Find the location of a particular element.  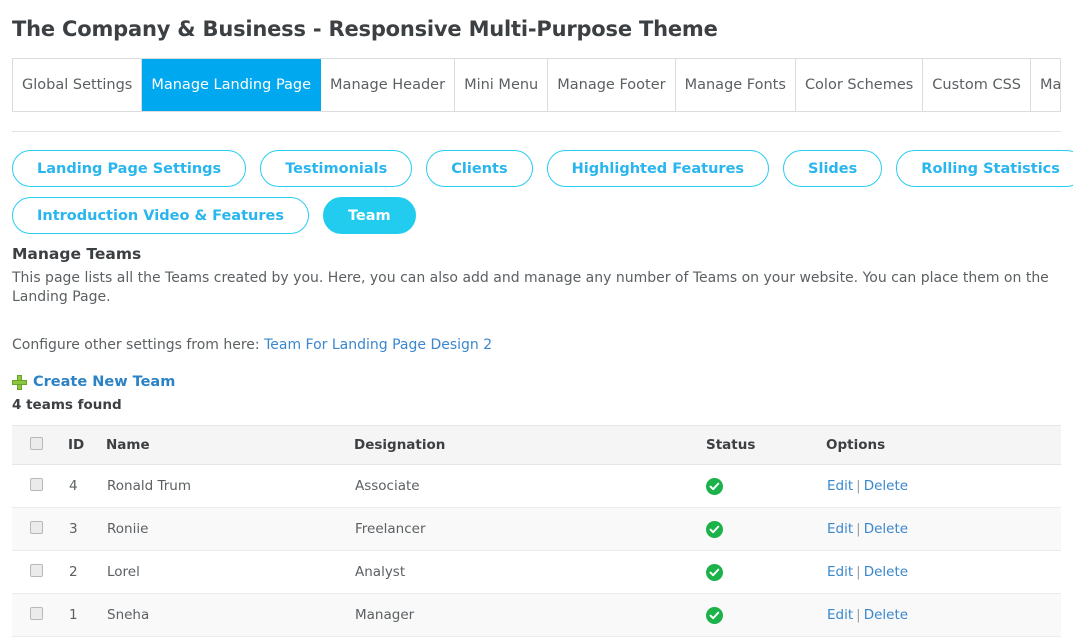

tab-color-schemes: Color Schemes is located at coordinates (859, 85).